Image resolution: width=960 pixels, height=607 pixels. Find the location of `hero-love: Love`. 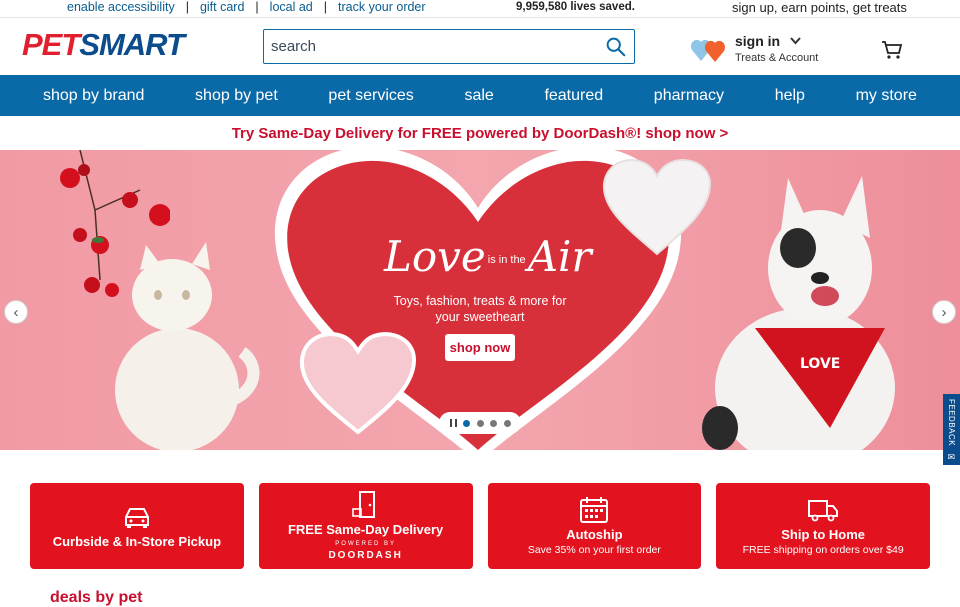

hero-love: Love is located at coordinates (435, 256).